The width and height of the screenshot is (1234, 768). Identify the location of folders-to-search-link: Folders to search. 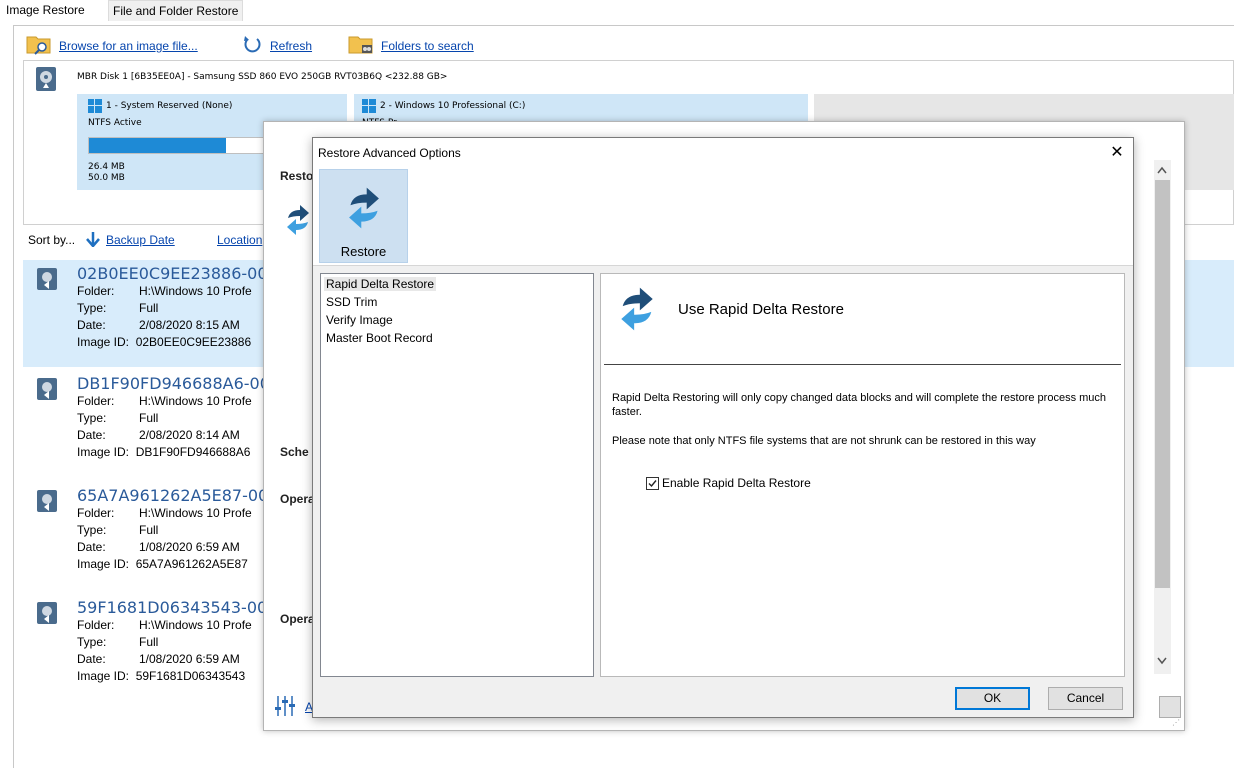
(427, 46).